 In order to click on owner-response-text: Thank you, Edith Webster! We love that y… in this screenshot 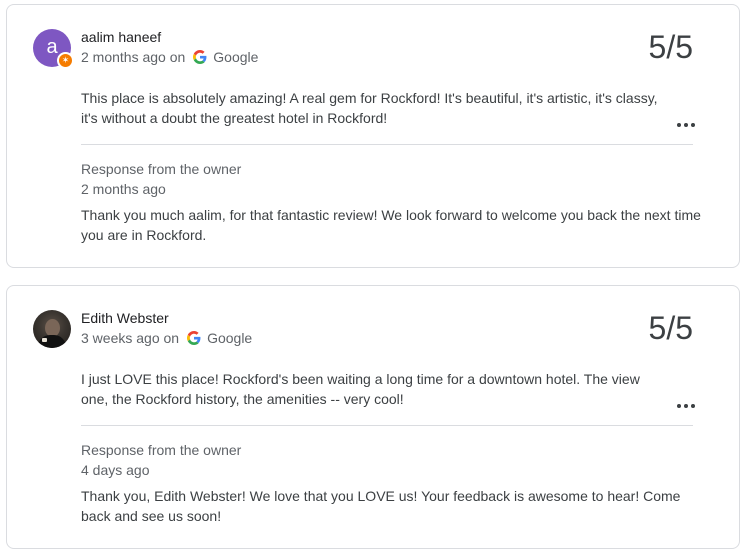, I will do `click(381, 506)`.